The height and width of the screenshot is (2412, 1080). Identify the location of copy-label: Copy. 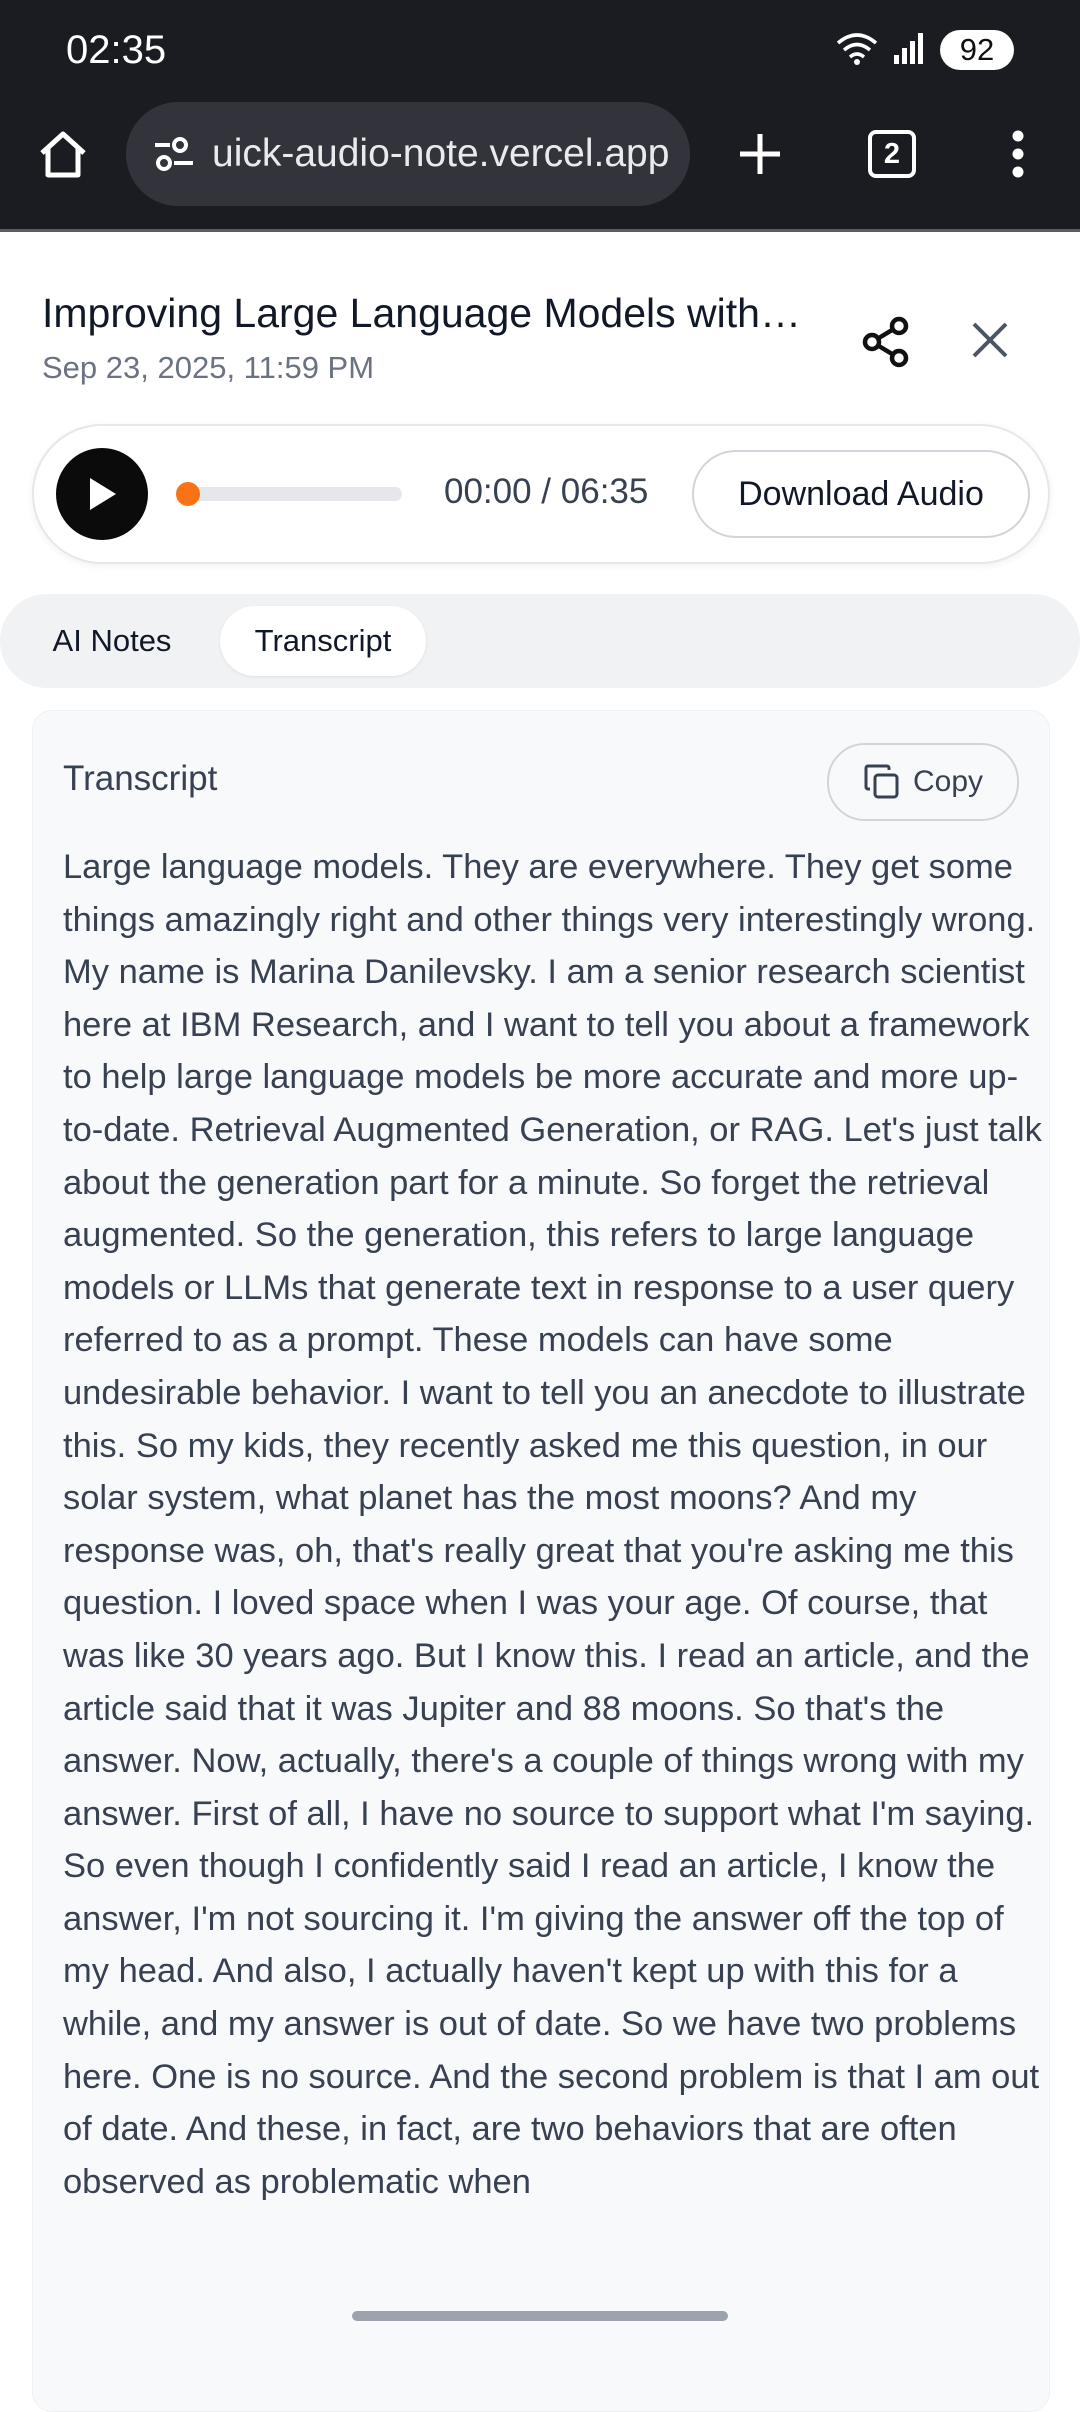
(948, 781).